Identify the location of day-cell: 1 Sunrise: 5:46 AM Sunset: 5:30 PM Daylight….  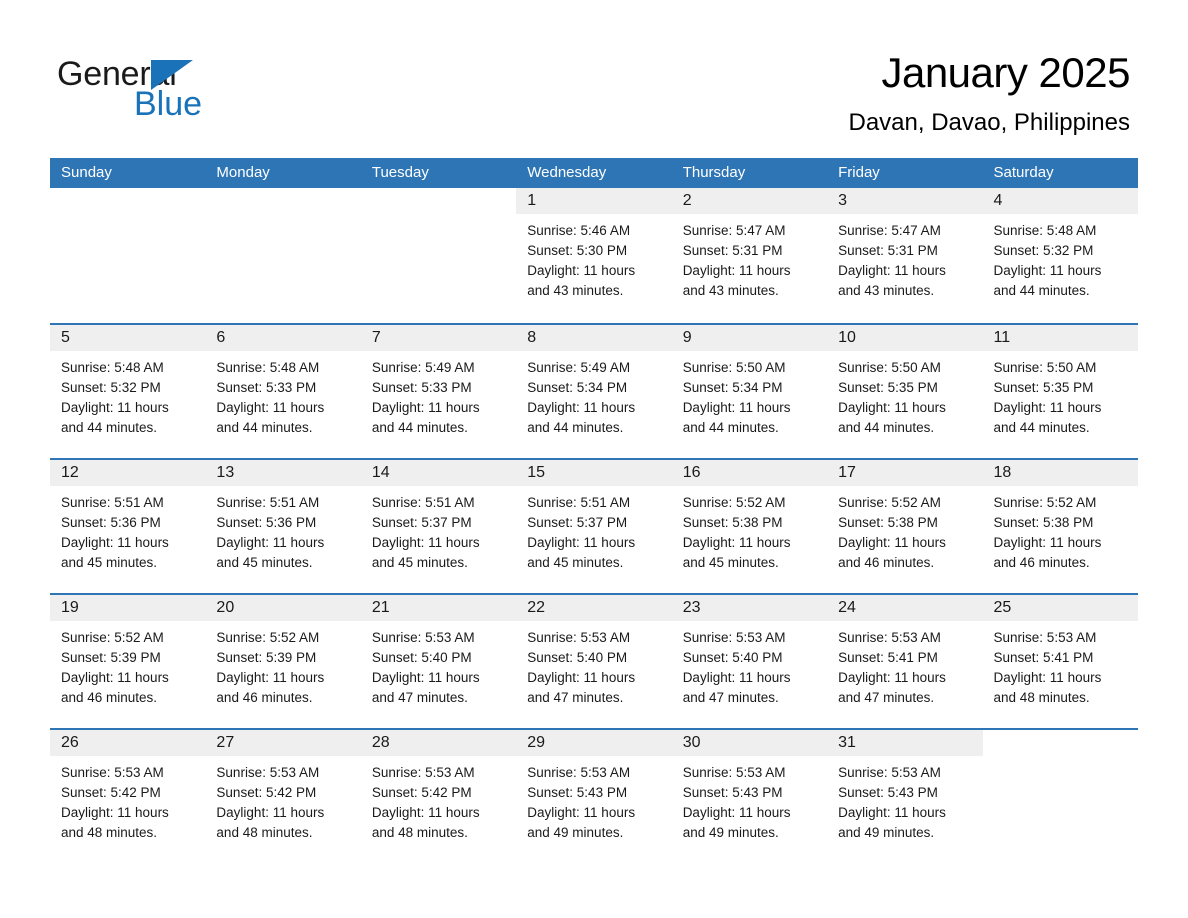
(594, 255).